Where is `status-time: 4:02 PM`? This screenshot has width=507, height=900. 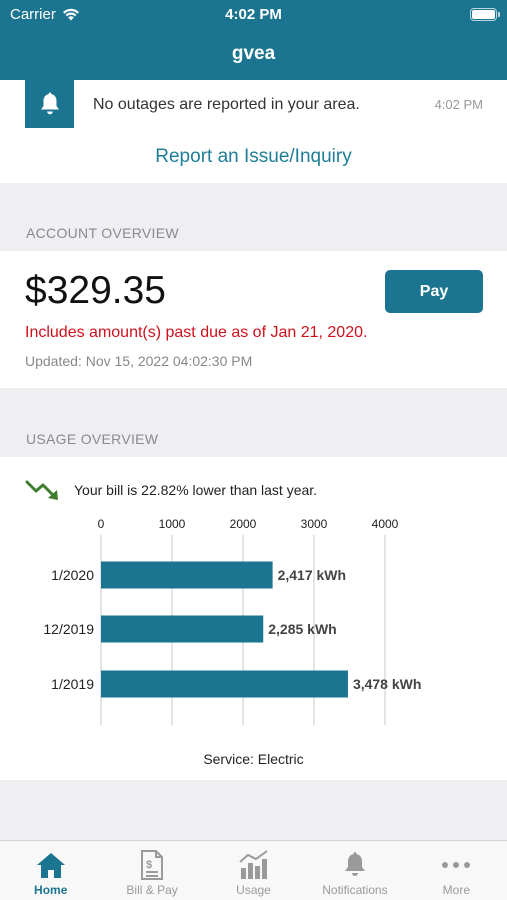
status-time: 4:02 PM is located at coordinates (253, 14).